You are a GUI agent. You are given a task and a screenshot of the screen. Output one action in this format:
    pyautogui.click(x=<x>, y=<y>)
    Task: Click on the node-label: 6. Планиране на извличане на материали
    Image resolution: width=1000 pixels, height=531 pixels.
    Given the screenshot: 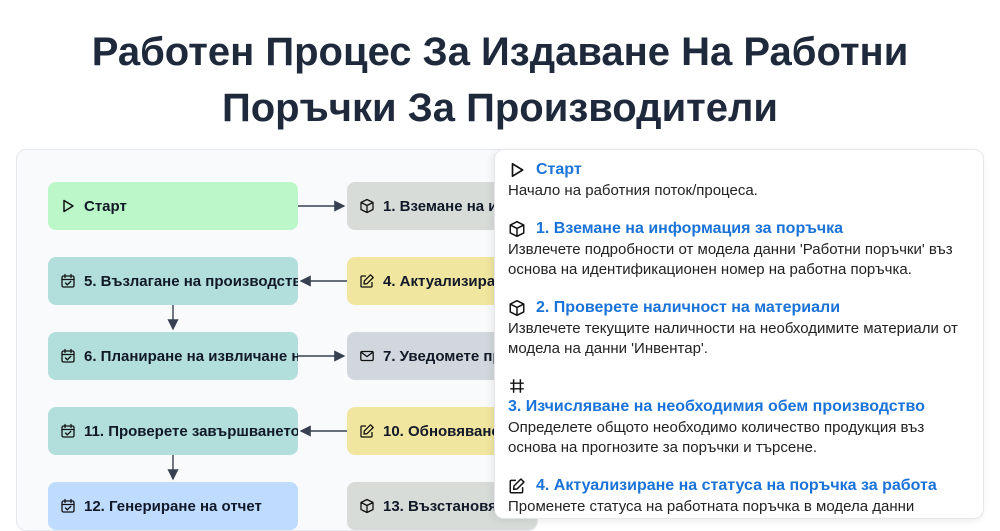 What is the action you would take?
    pyautogui.click(x=191, y=356)
    